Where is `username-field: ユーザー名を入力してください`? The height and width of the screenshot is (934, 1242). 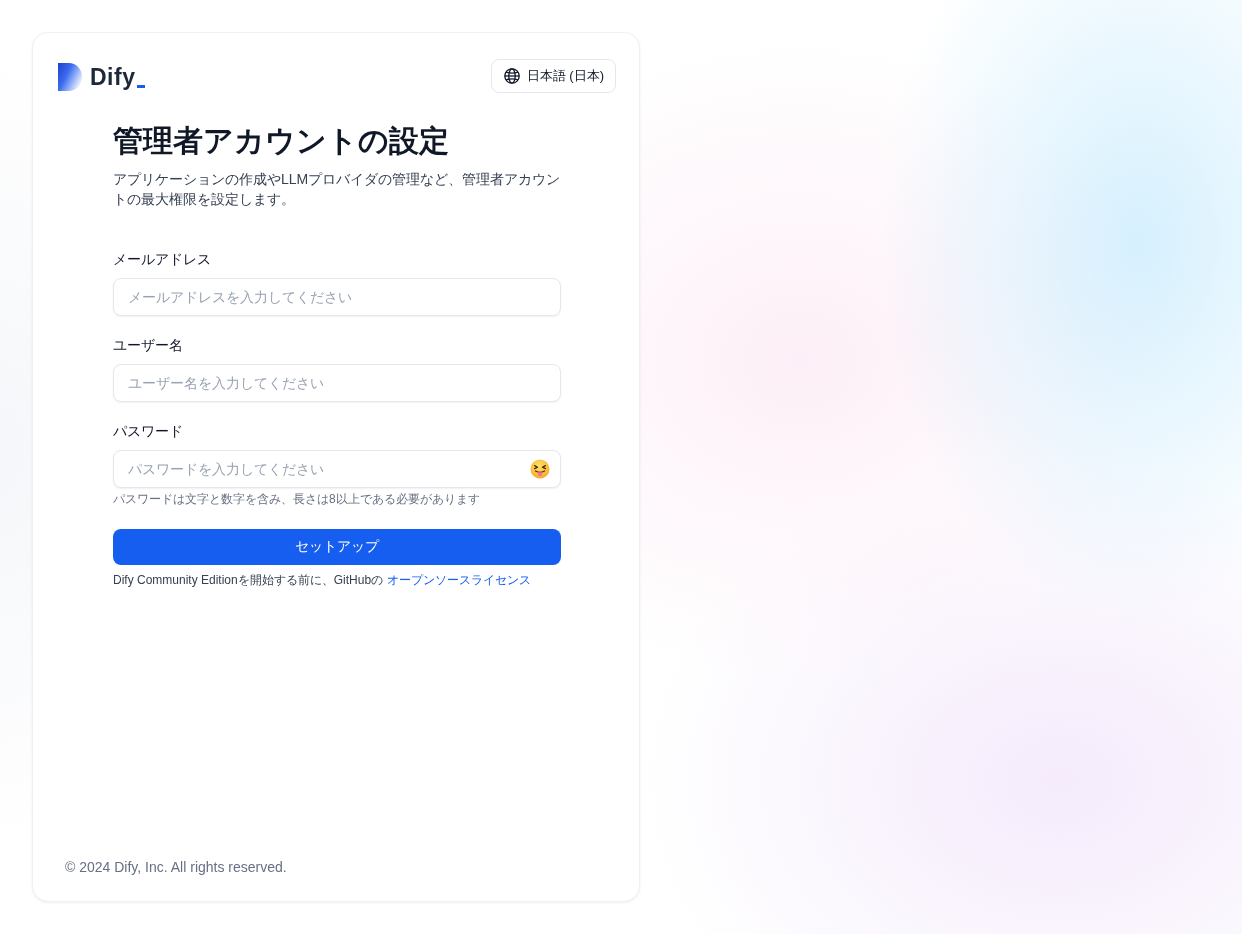
username-field: ユーザー名を入力してください is located at coordinates (337, 383).